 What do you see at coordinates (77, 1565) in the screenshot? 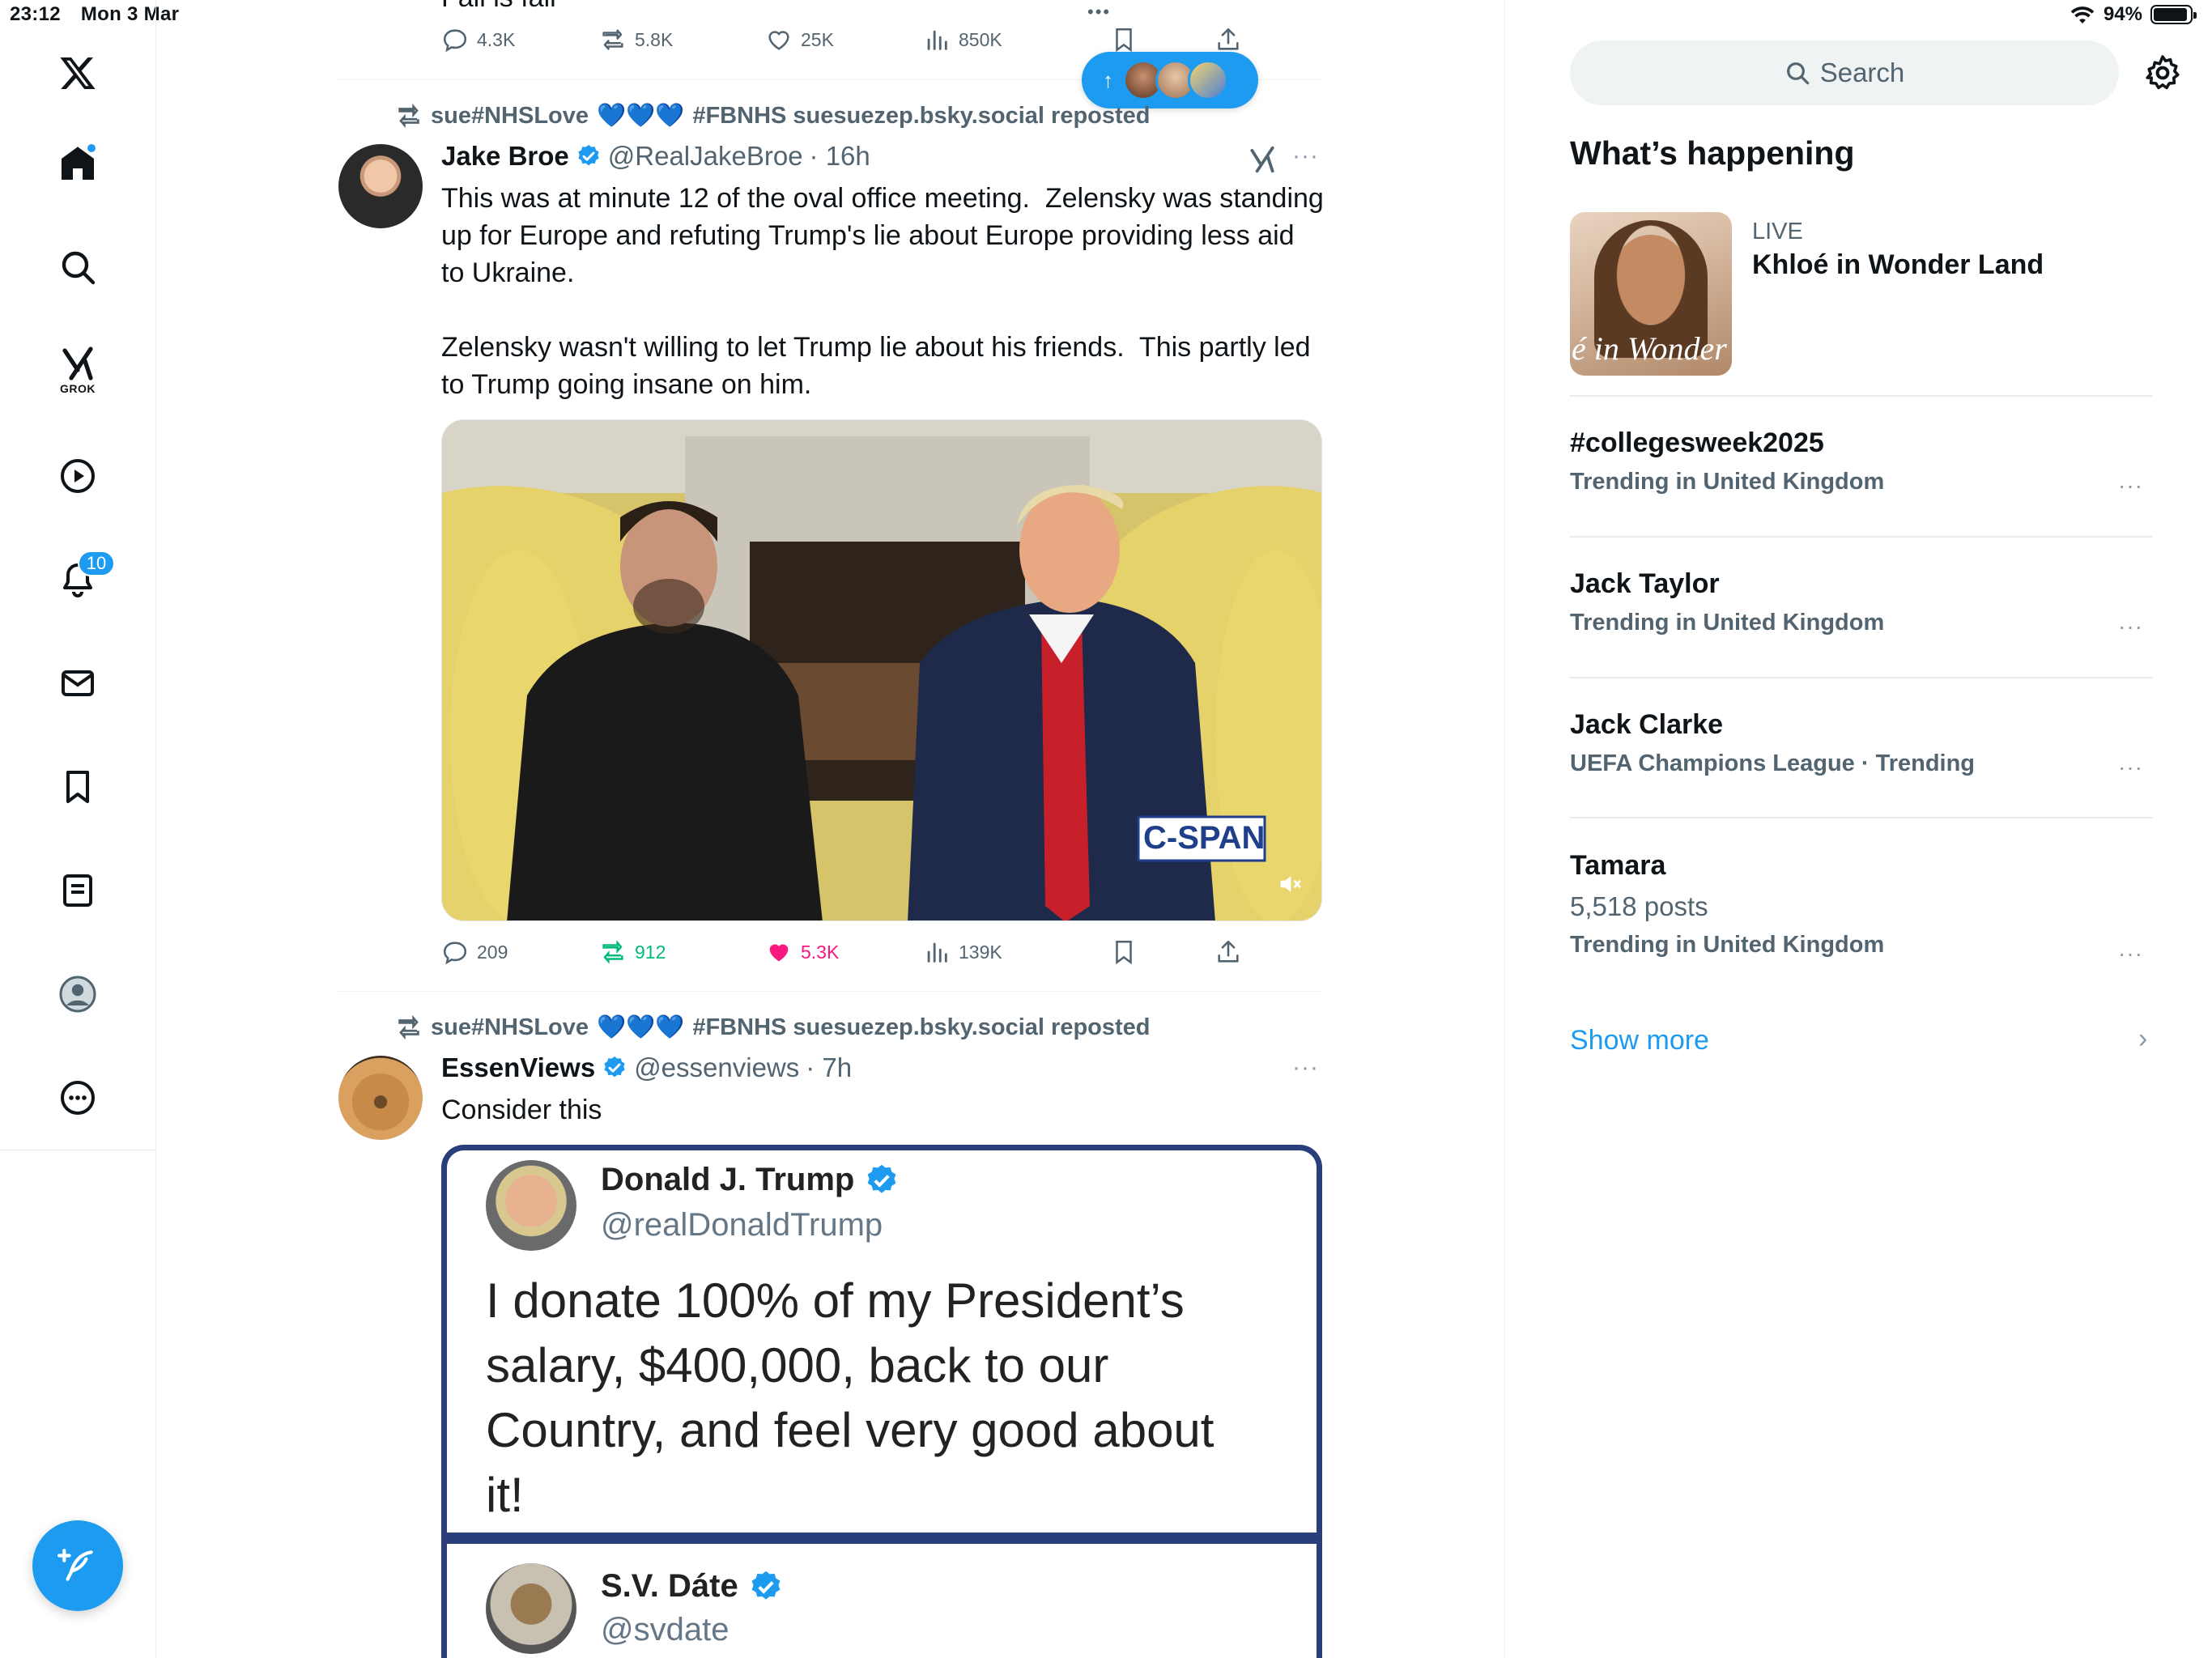
I see `compose-post-button` at bounding box center [77, 1565].